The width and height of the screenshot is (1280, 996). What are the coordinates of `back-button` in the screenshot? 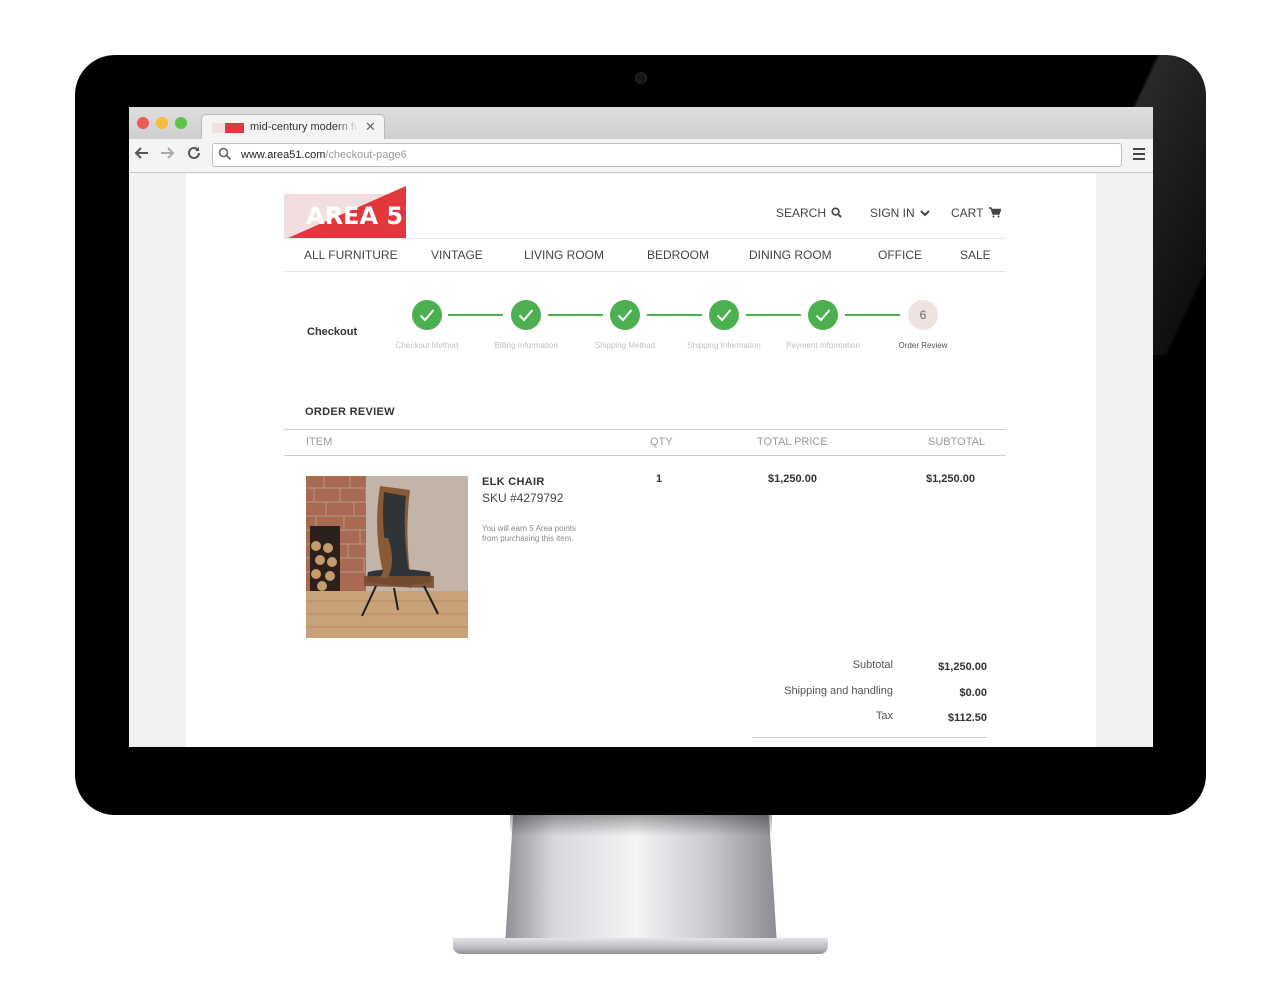 It's located at (142, 155).